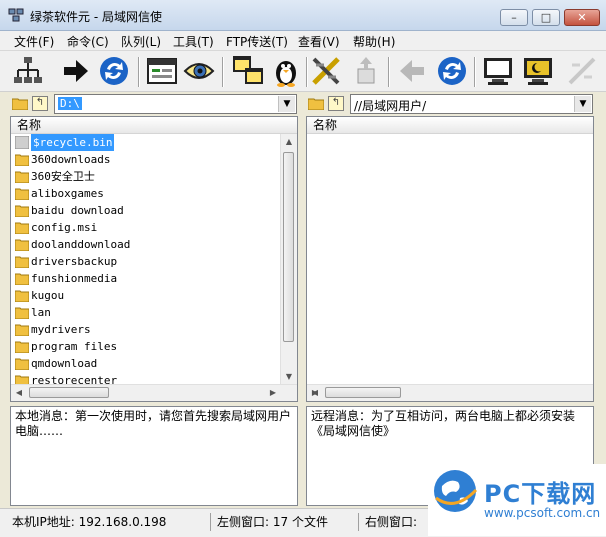  I want to click on file-row: 360安全卫士, so click(147, 176).